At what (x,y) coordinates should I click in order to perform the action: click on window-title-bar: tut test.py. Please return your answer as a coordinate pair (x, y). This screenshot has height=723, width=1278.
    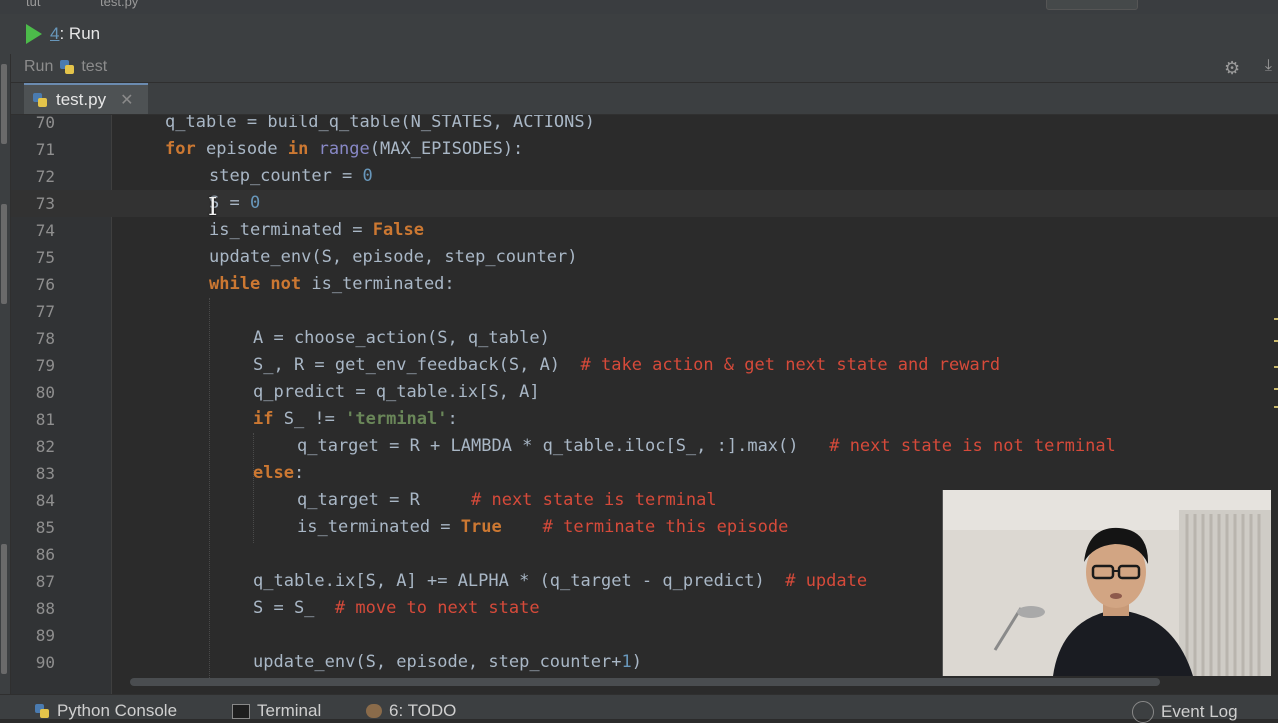
    Looking at the image, I should click on (639, 7).